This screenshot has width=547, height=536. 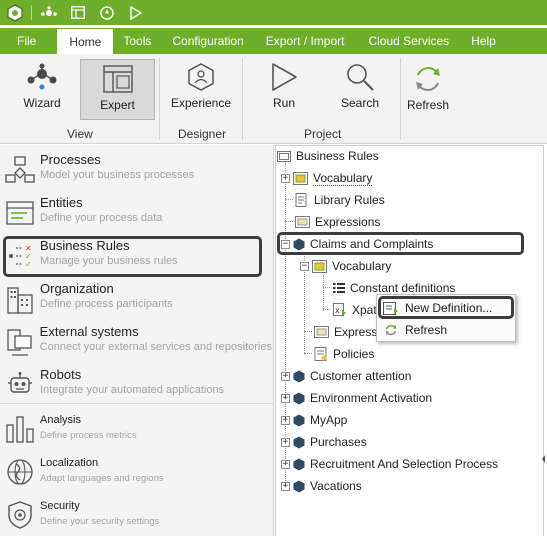 I want to click on folder-icon, so click(x=284, y=156).